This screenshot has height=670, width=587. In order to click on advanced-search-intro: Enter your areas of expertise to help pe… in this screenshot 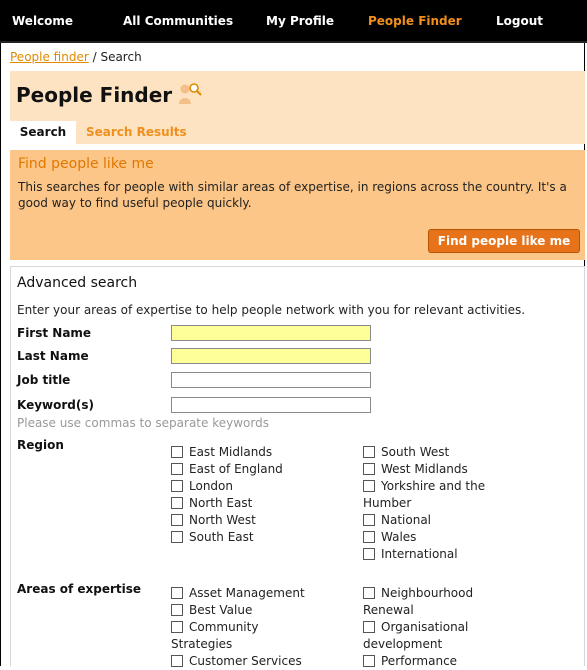, I will do `click(271, 310)`.